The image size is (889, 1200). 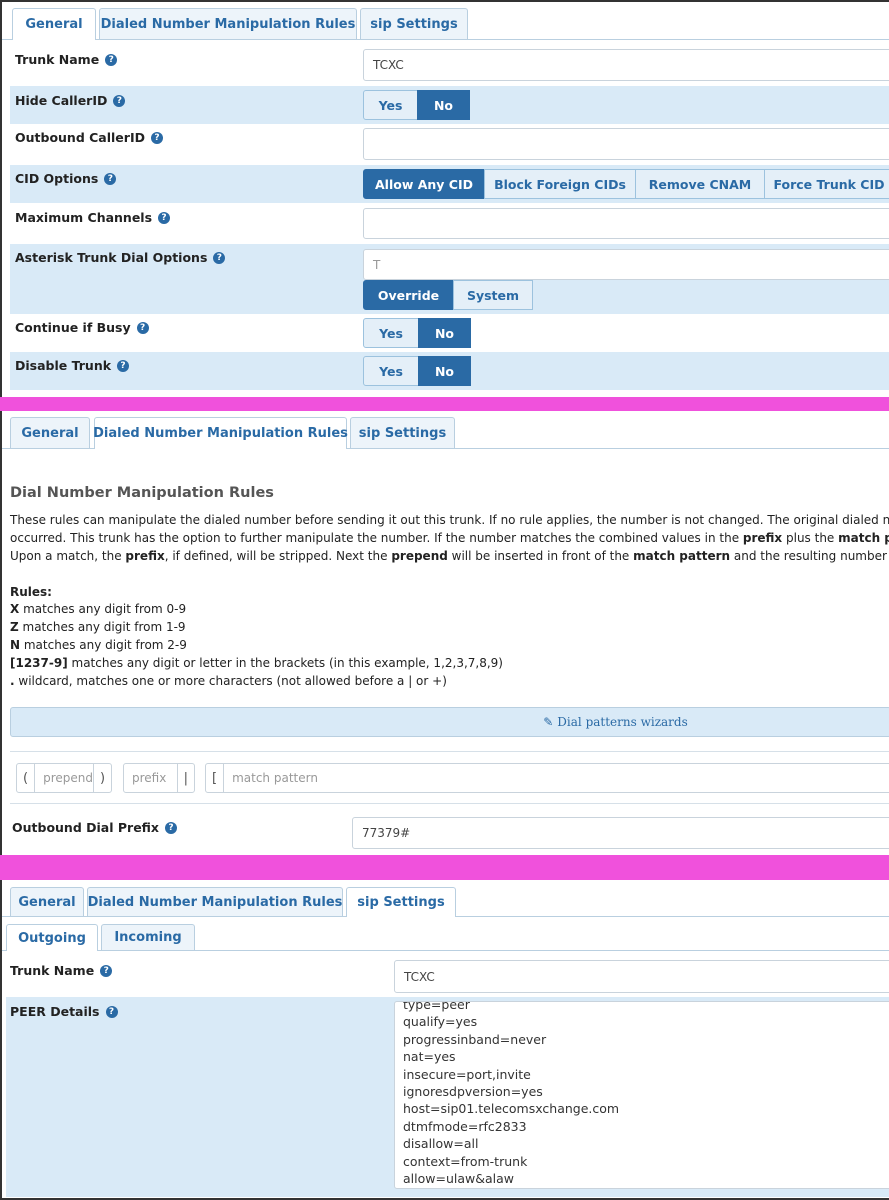 I want to click on allow-any-cid-button: Allow Any CID, so click(x=424, y=184).